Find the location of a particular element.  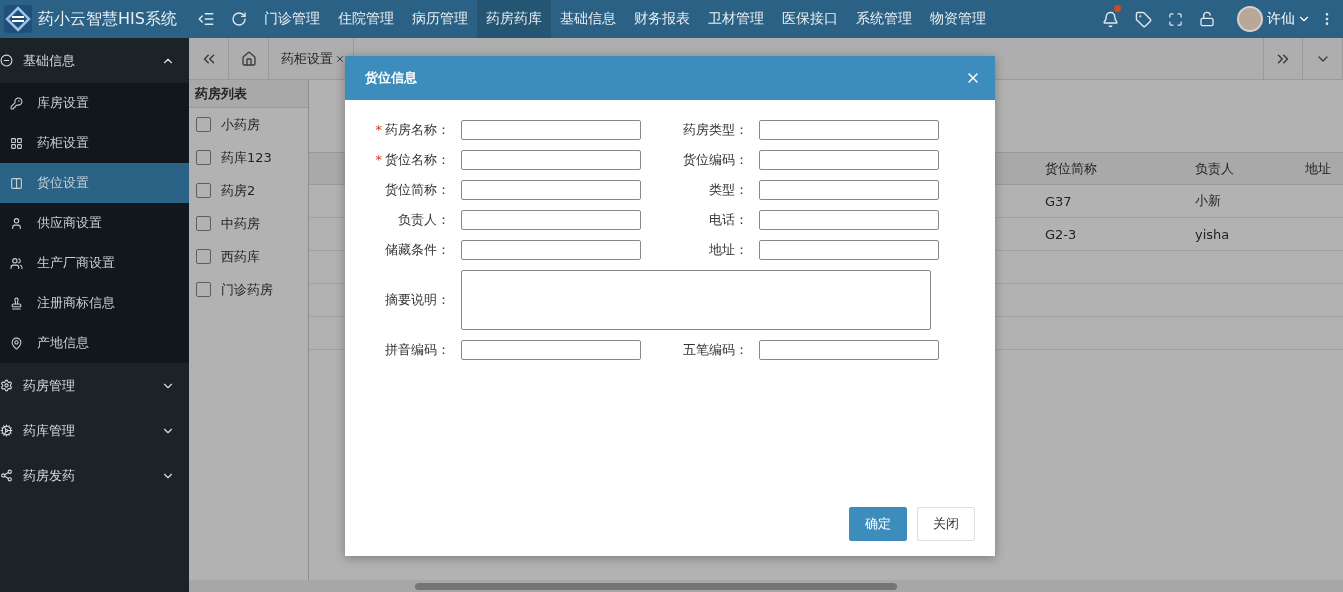

column-header: 负责人 is located at coordinates (1214, 168).